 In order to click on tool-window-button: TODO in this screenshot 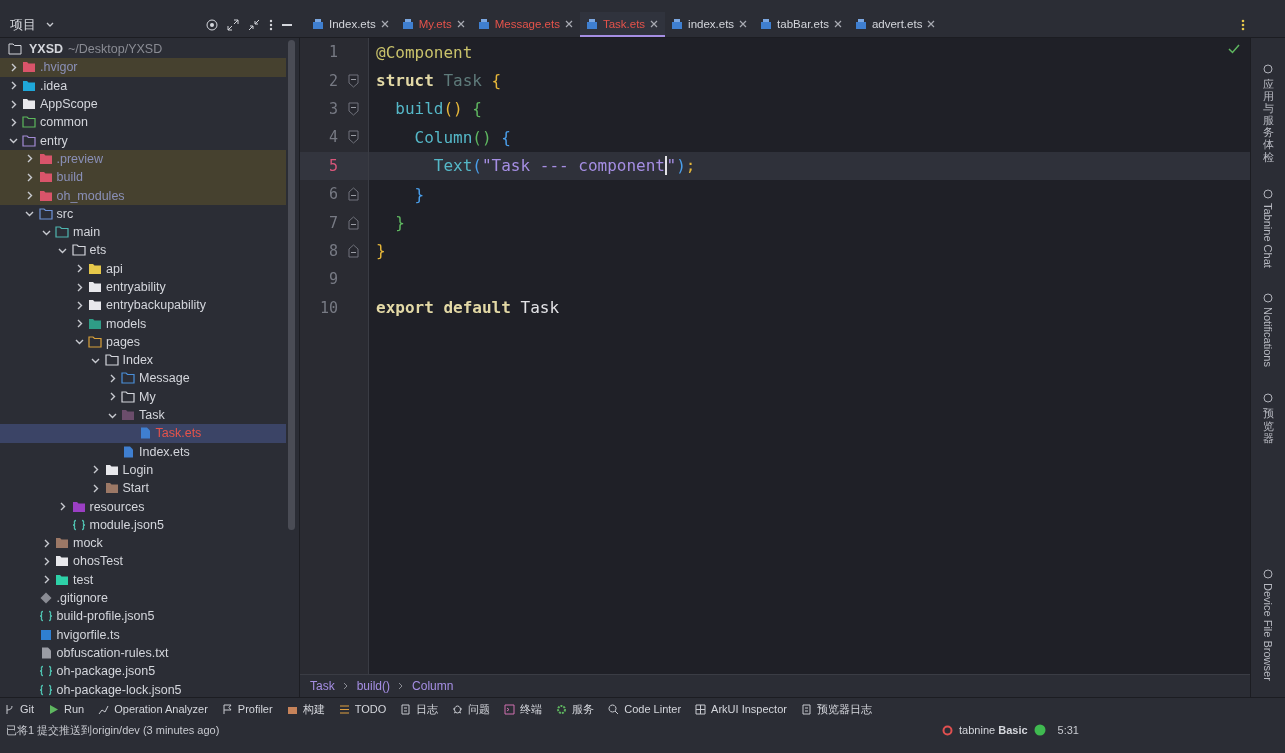, I will do `click(365, 709)`.